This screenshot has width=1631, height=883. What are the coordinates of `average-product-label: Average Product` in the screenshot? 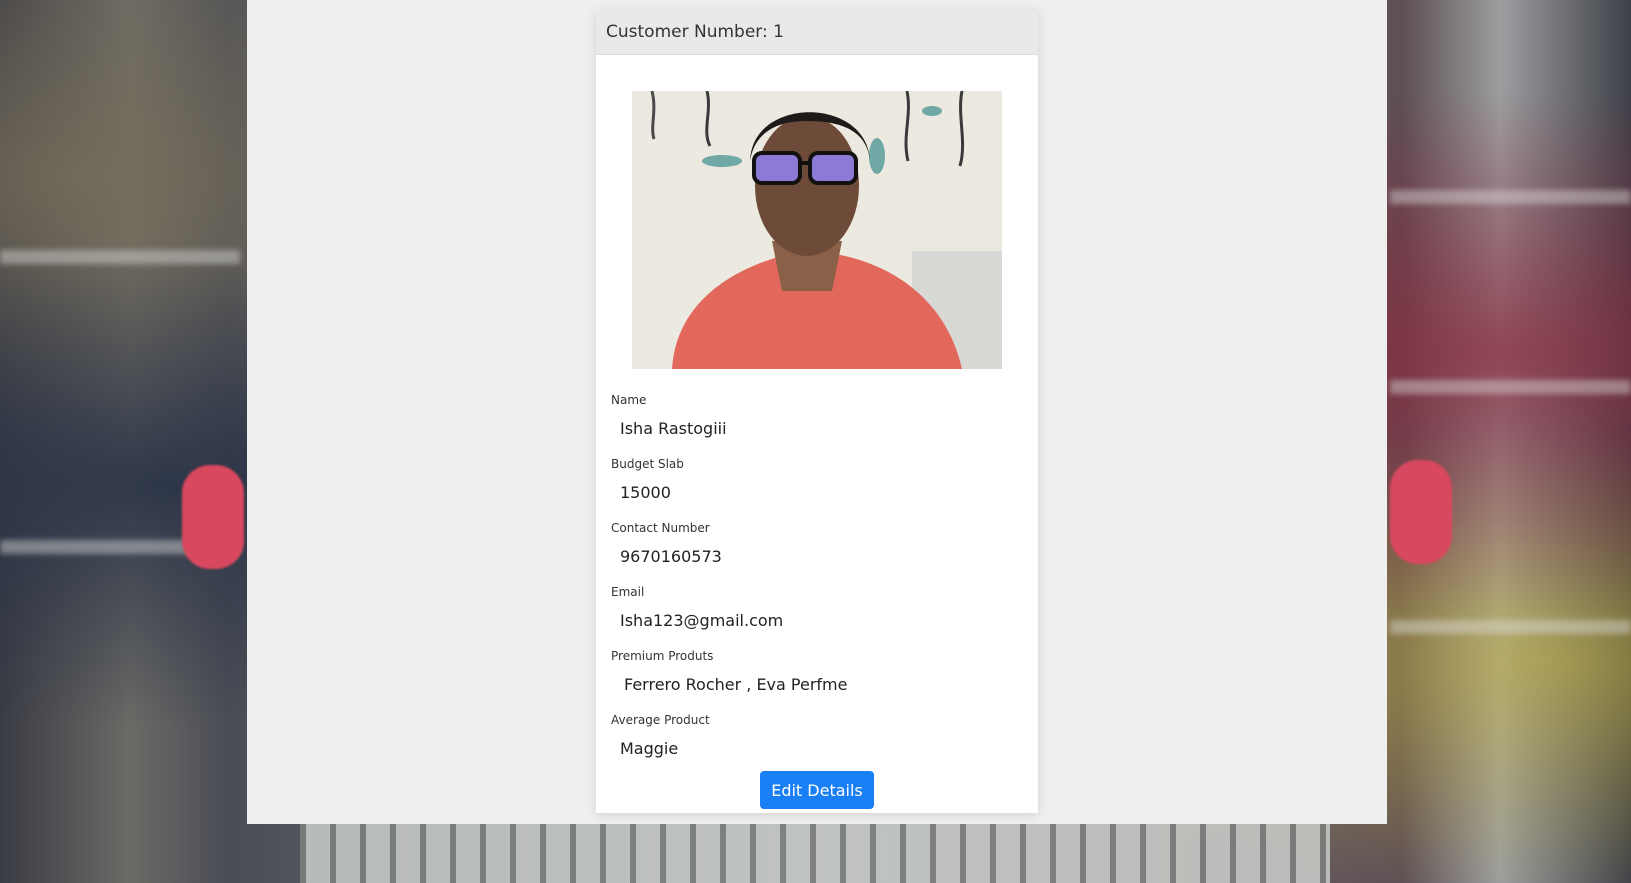 It's located at (660, 720).